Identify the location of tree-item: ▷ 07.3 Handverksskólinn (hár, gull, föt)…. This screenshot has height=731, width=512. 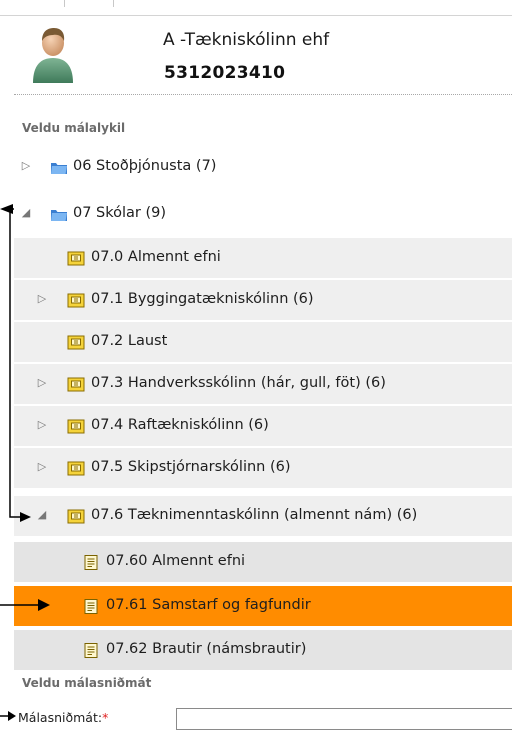
(263, 384).